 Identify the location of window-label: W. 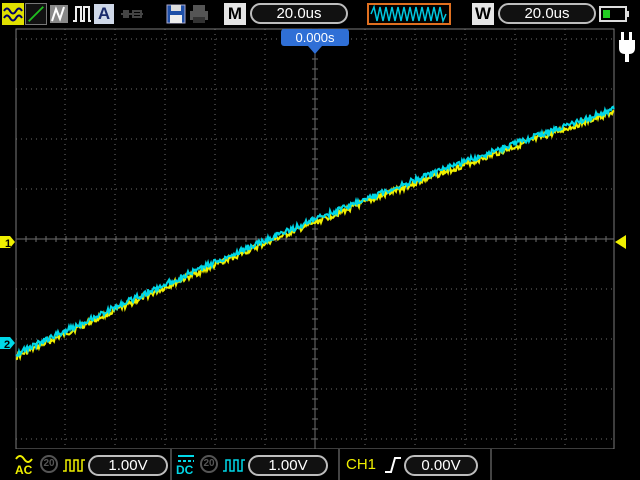
(483, 14).